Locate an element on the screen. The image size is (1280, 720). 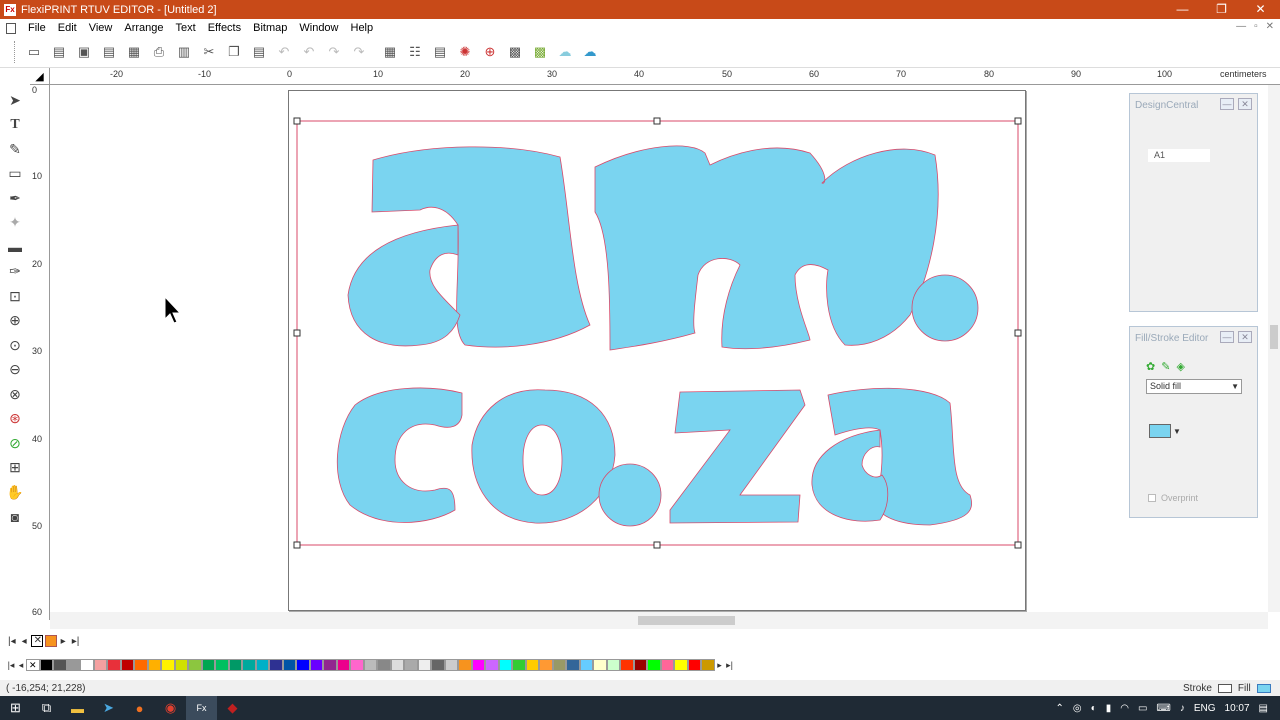
app-icon-red: ◆ is located at coordinates (232, 708).